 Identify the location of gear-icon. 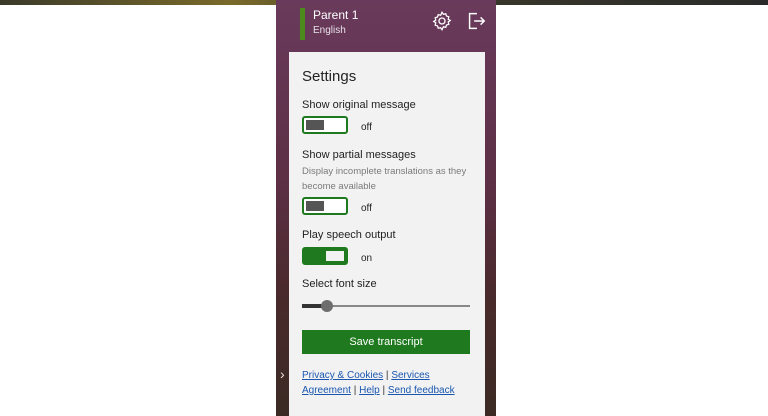
(442, 21).